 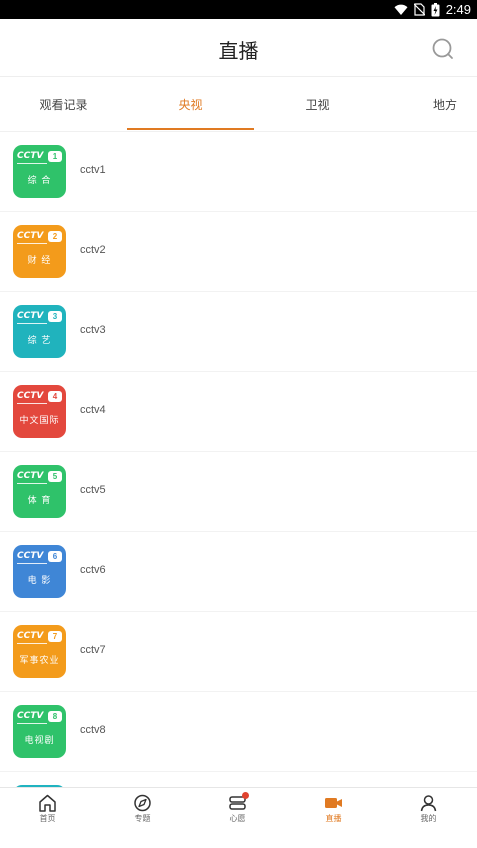 I want to click on logo-channel-label: 电 影, so click(x=39, y=581).